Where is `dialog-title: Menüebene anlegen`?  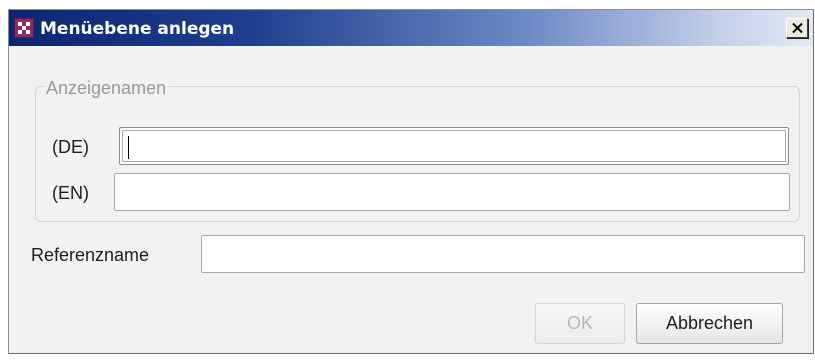
dialog-title: Menüebene anlegen is located at coordinates (137, 29).